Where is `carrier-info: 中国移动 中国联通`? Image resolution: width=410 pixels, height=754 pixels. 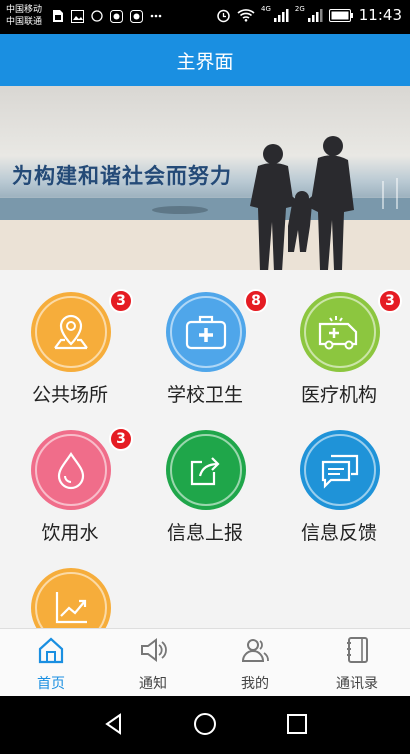 carrier-info: 中国移动 中国联通 is located at coordinates (24, 16).